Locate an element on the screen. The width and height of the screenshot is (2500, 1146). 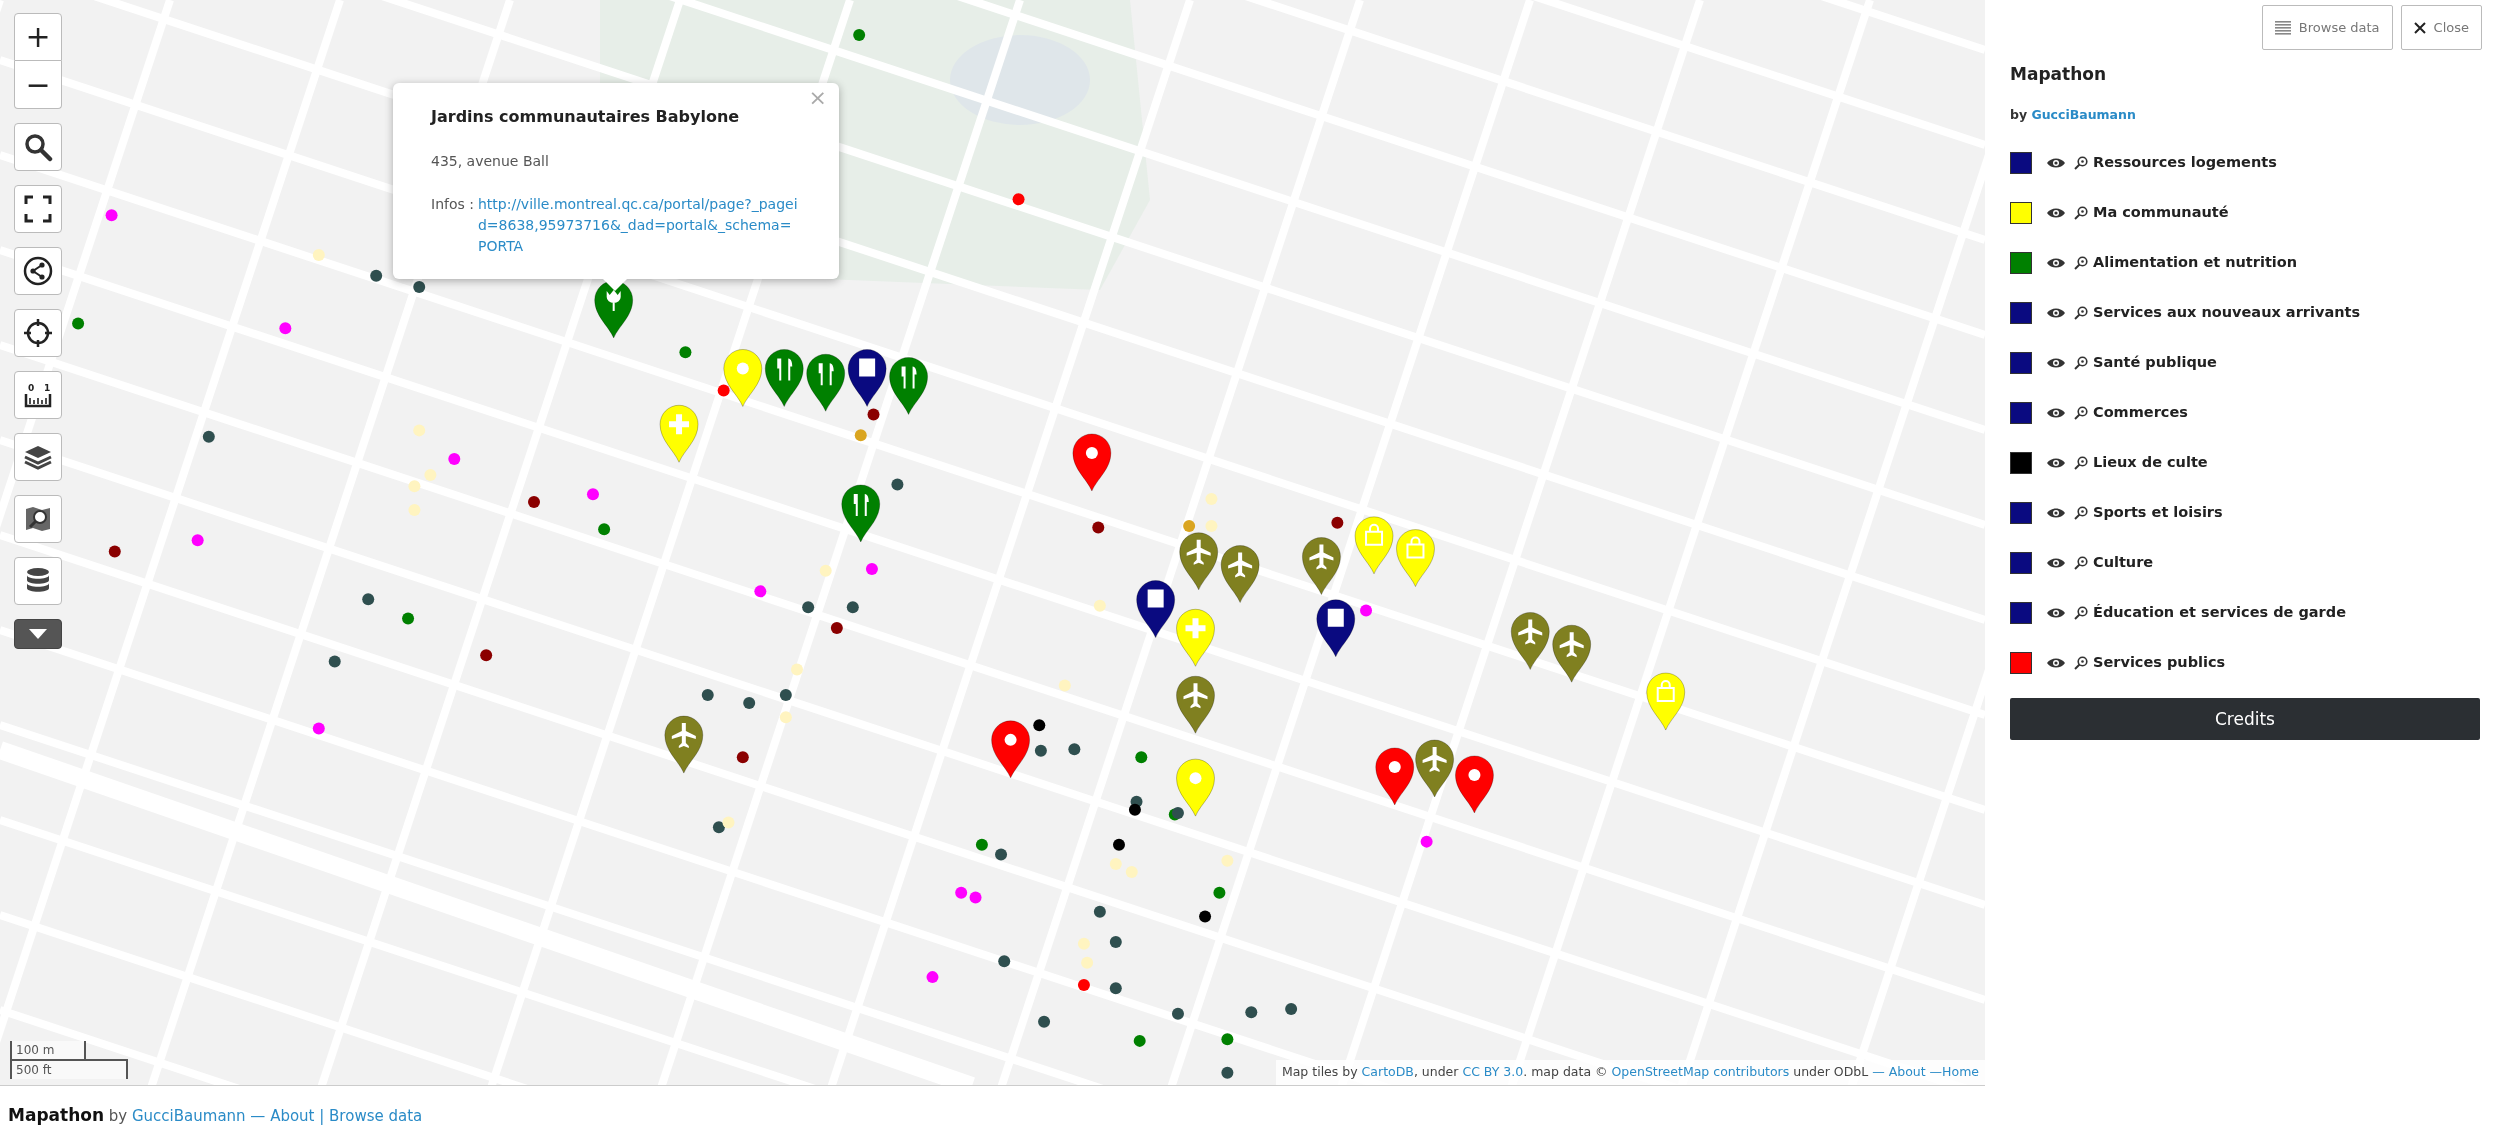
close-button: Close is located at coordinates (2441, 27).